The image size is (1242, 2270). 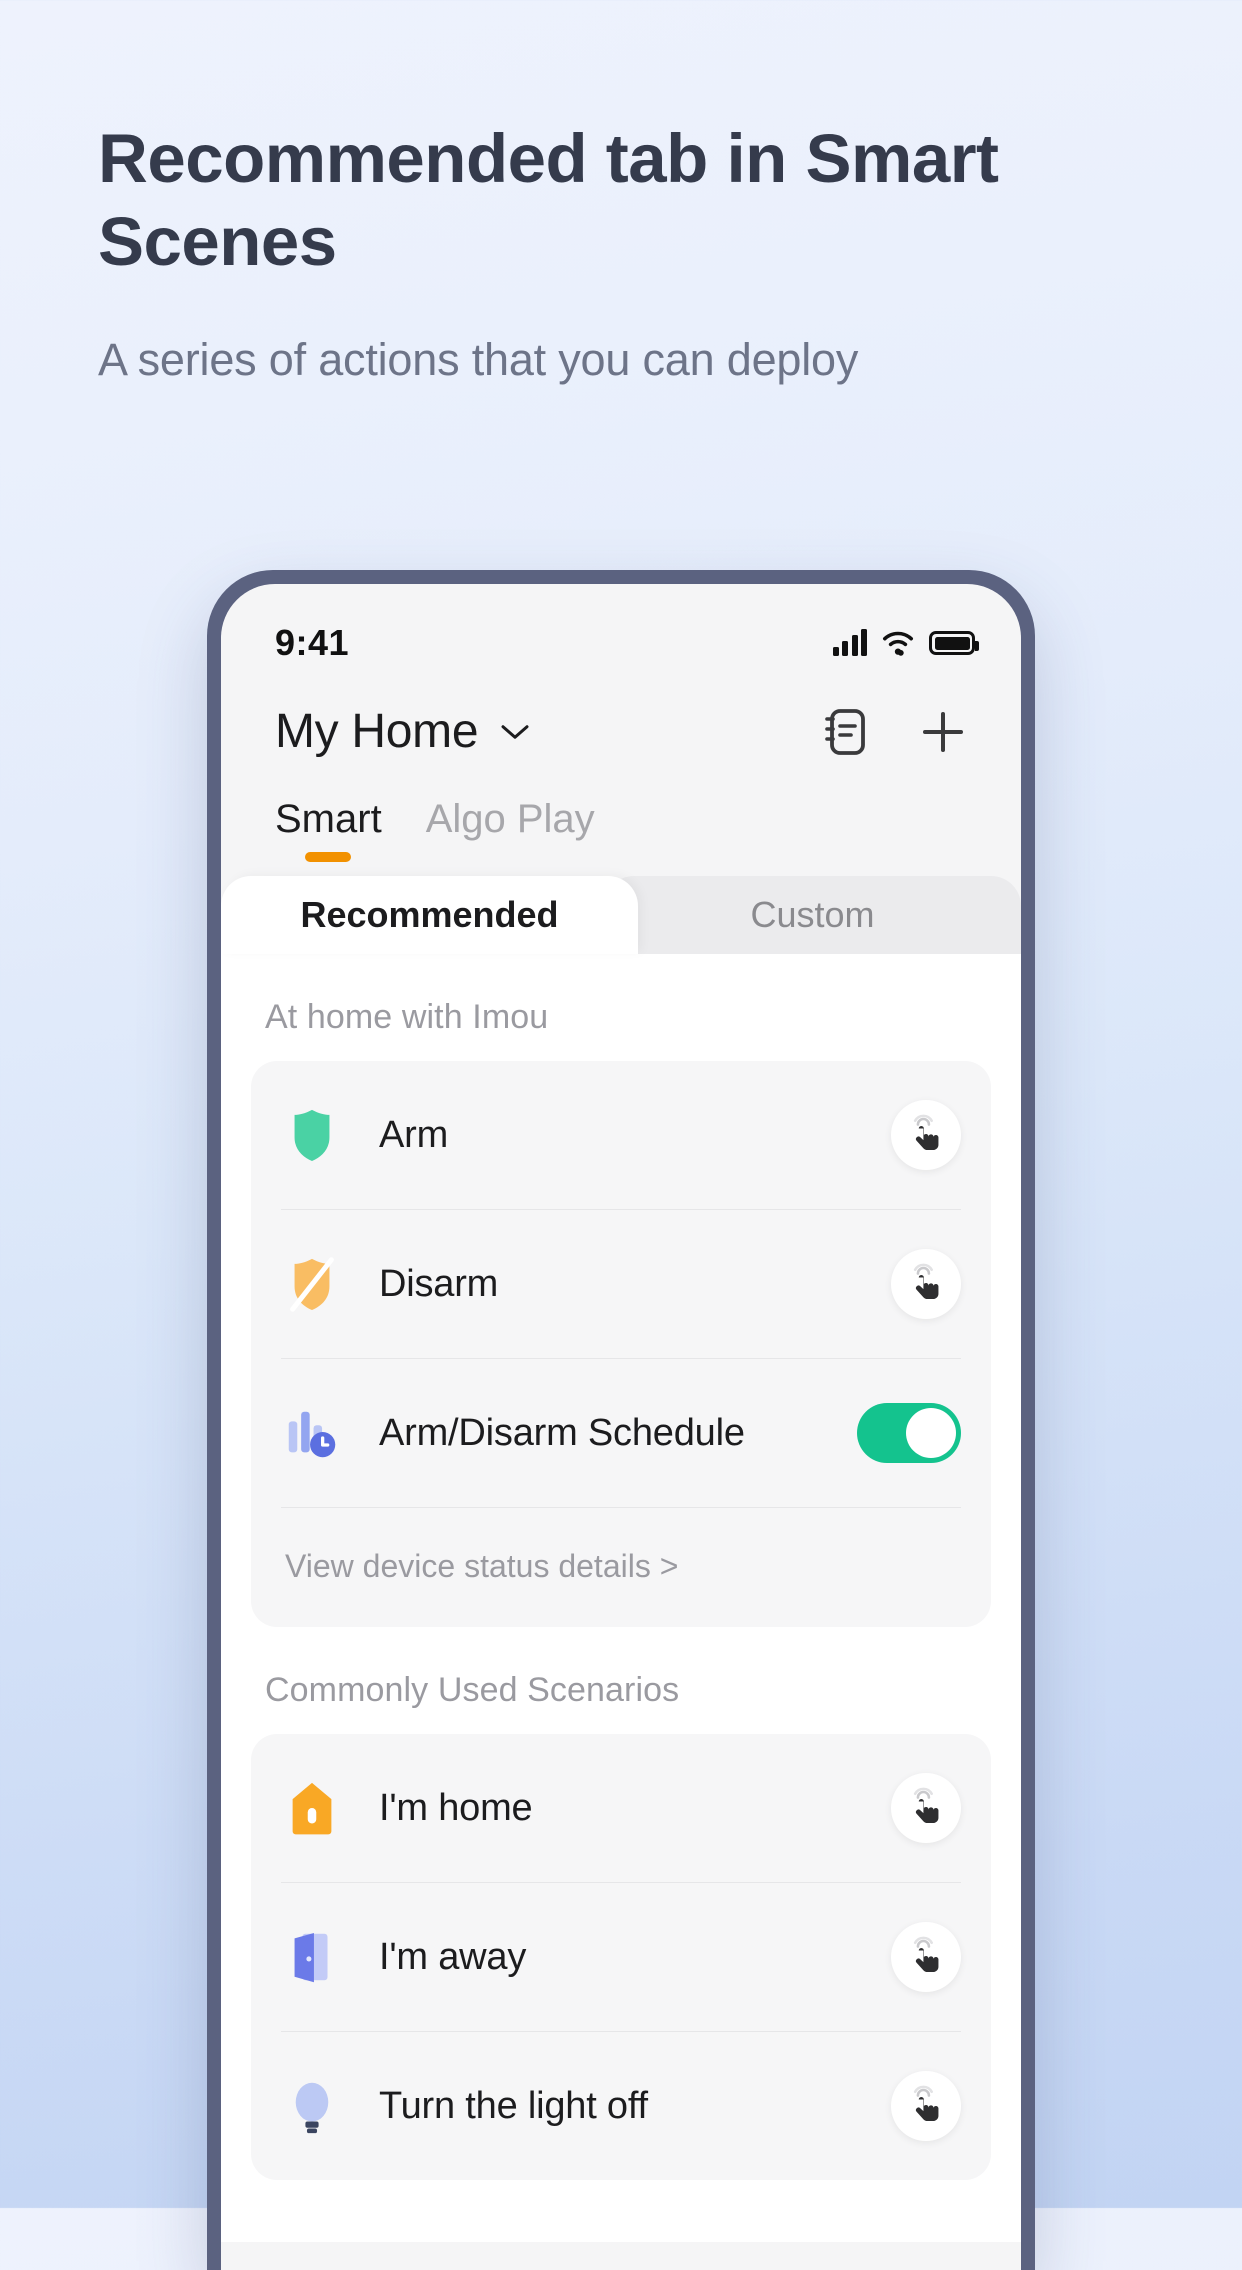 I want to click on schedule-clock-icon, so click(x=312, y=1433).